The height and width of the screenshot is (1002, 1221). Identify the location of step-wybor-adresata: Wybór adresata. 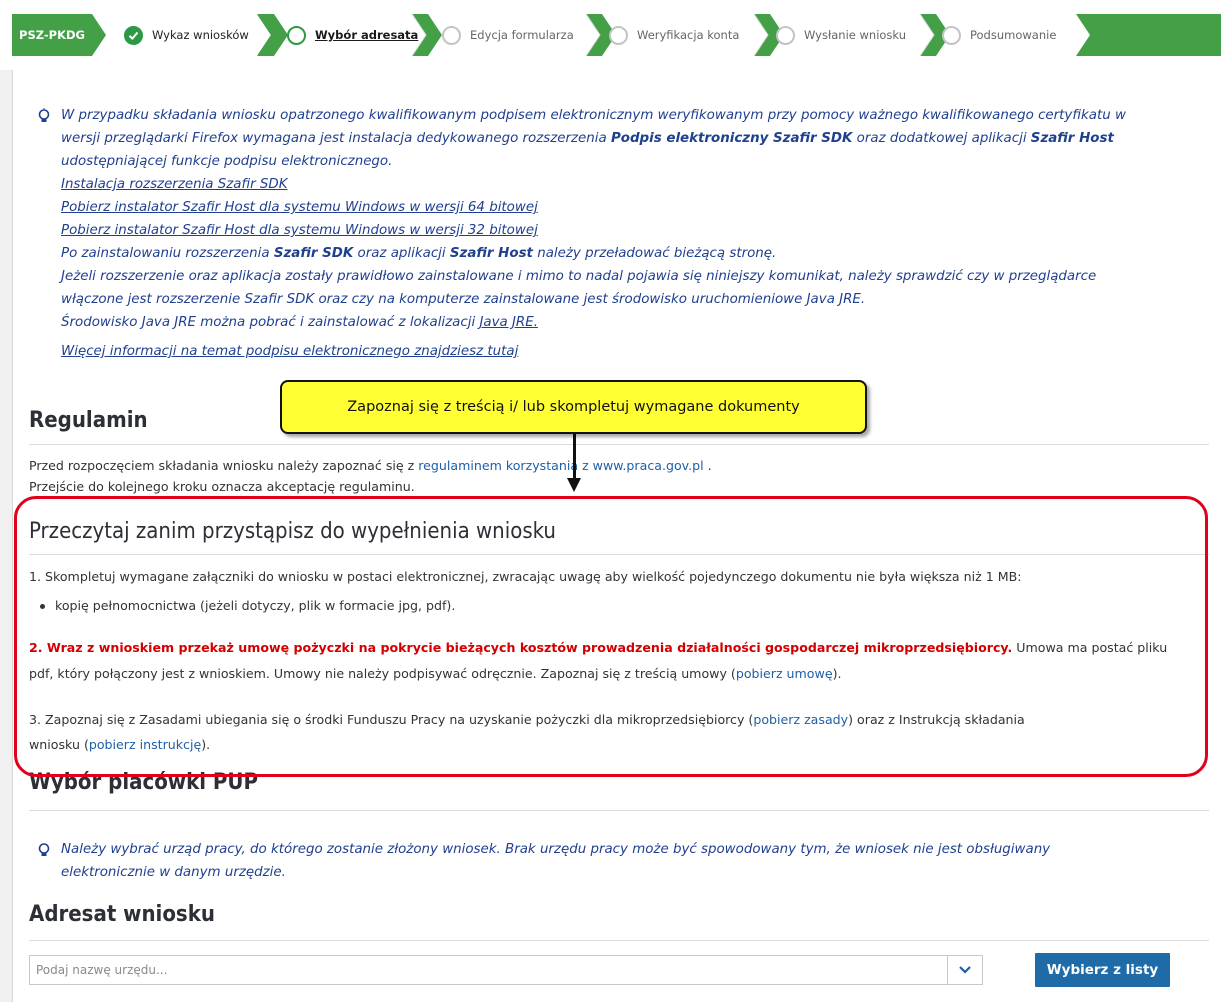
(352, 35).